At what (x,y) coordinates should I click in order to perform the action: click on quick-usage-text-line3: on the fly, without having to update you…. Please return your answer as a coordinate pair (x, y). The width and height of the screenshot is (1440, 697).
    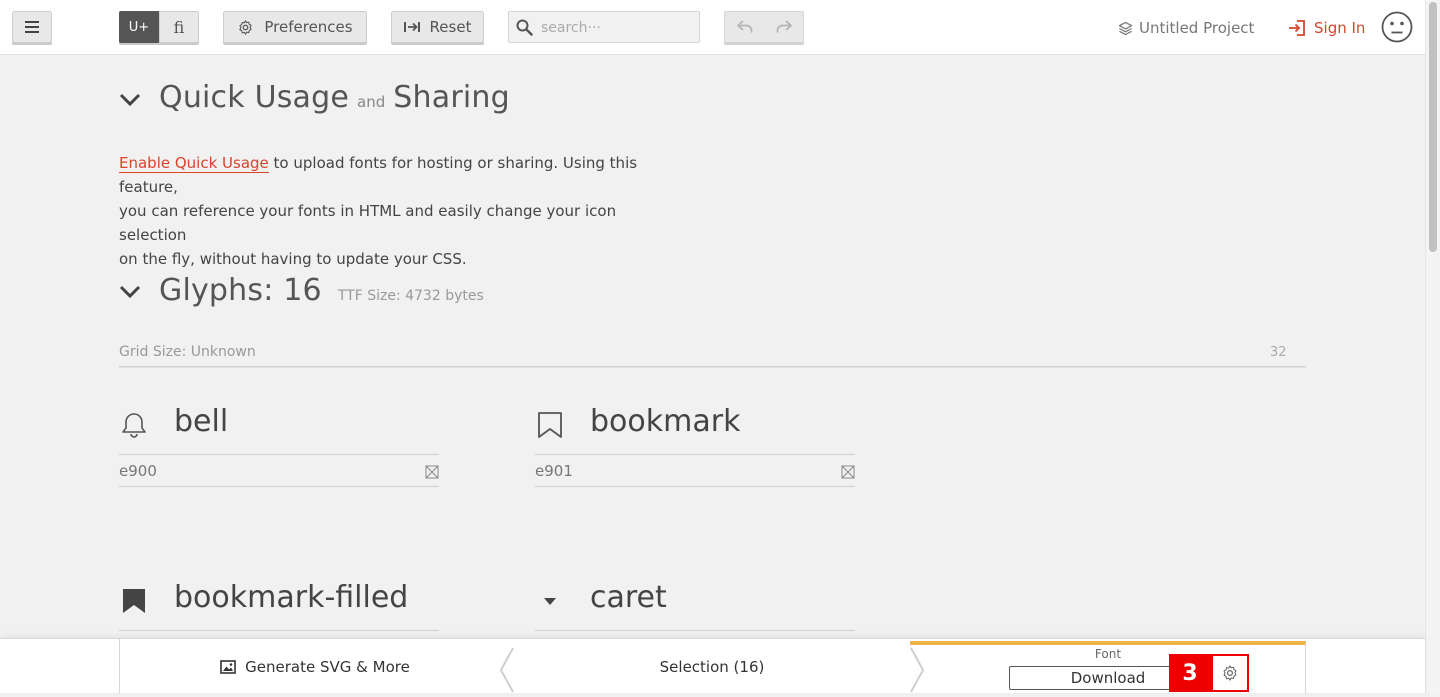
    Looking at the image, I should click on (293, 259).